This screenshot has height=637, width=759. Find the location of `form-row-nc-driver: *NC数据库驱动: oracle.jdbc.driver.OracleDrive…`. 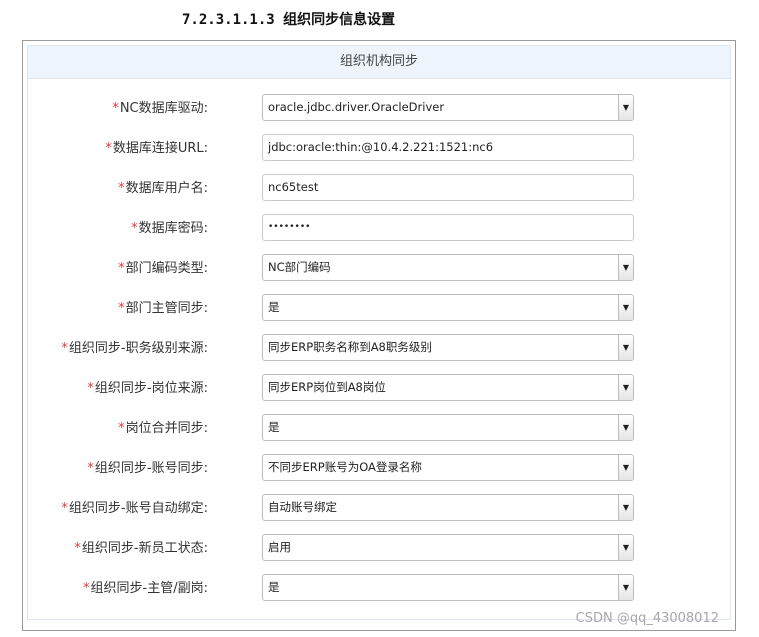

form-row-nc-driver: *NC数据库驱动: oracle.jdbc.driver.OracleDrive… is located at coordinates (379, 109).